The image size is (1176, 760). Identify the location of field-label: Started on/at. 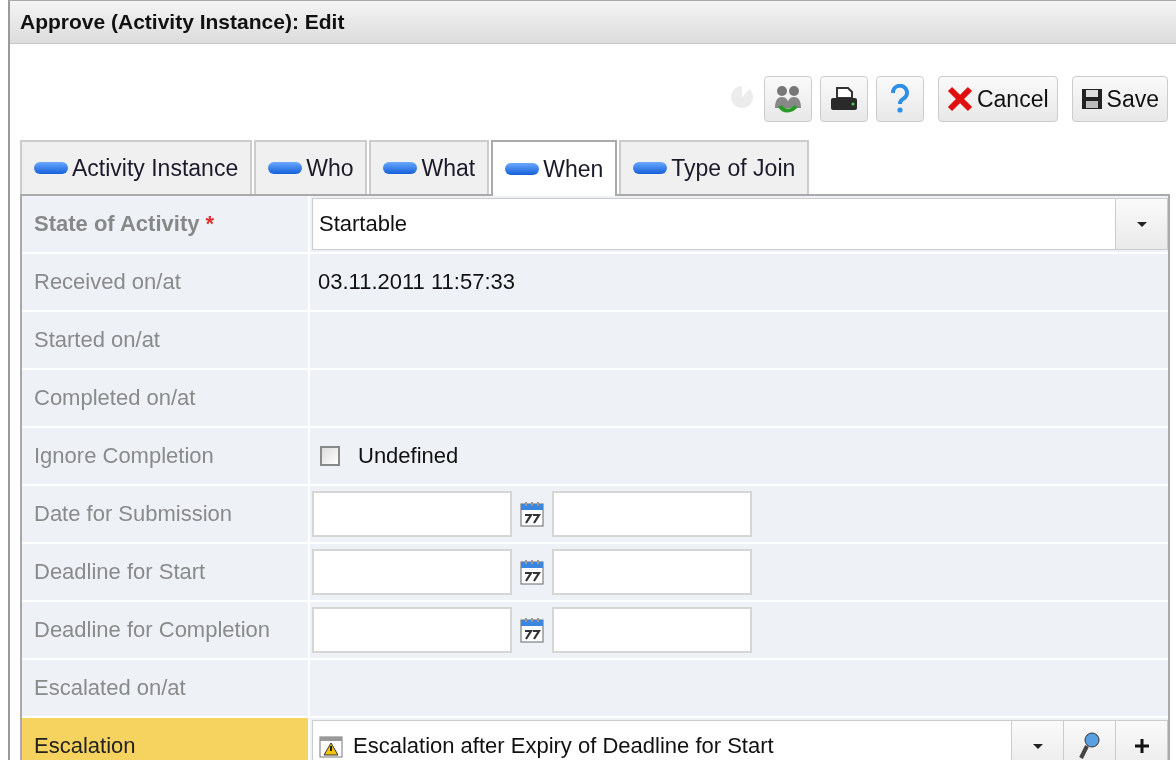
(97, 340).